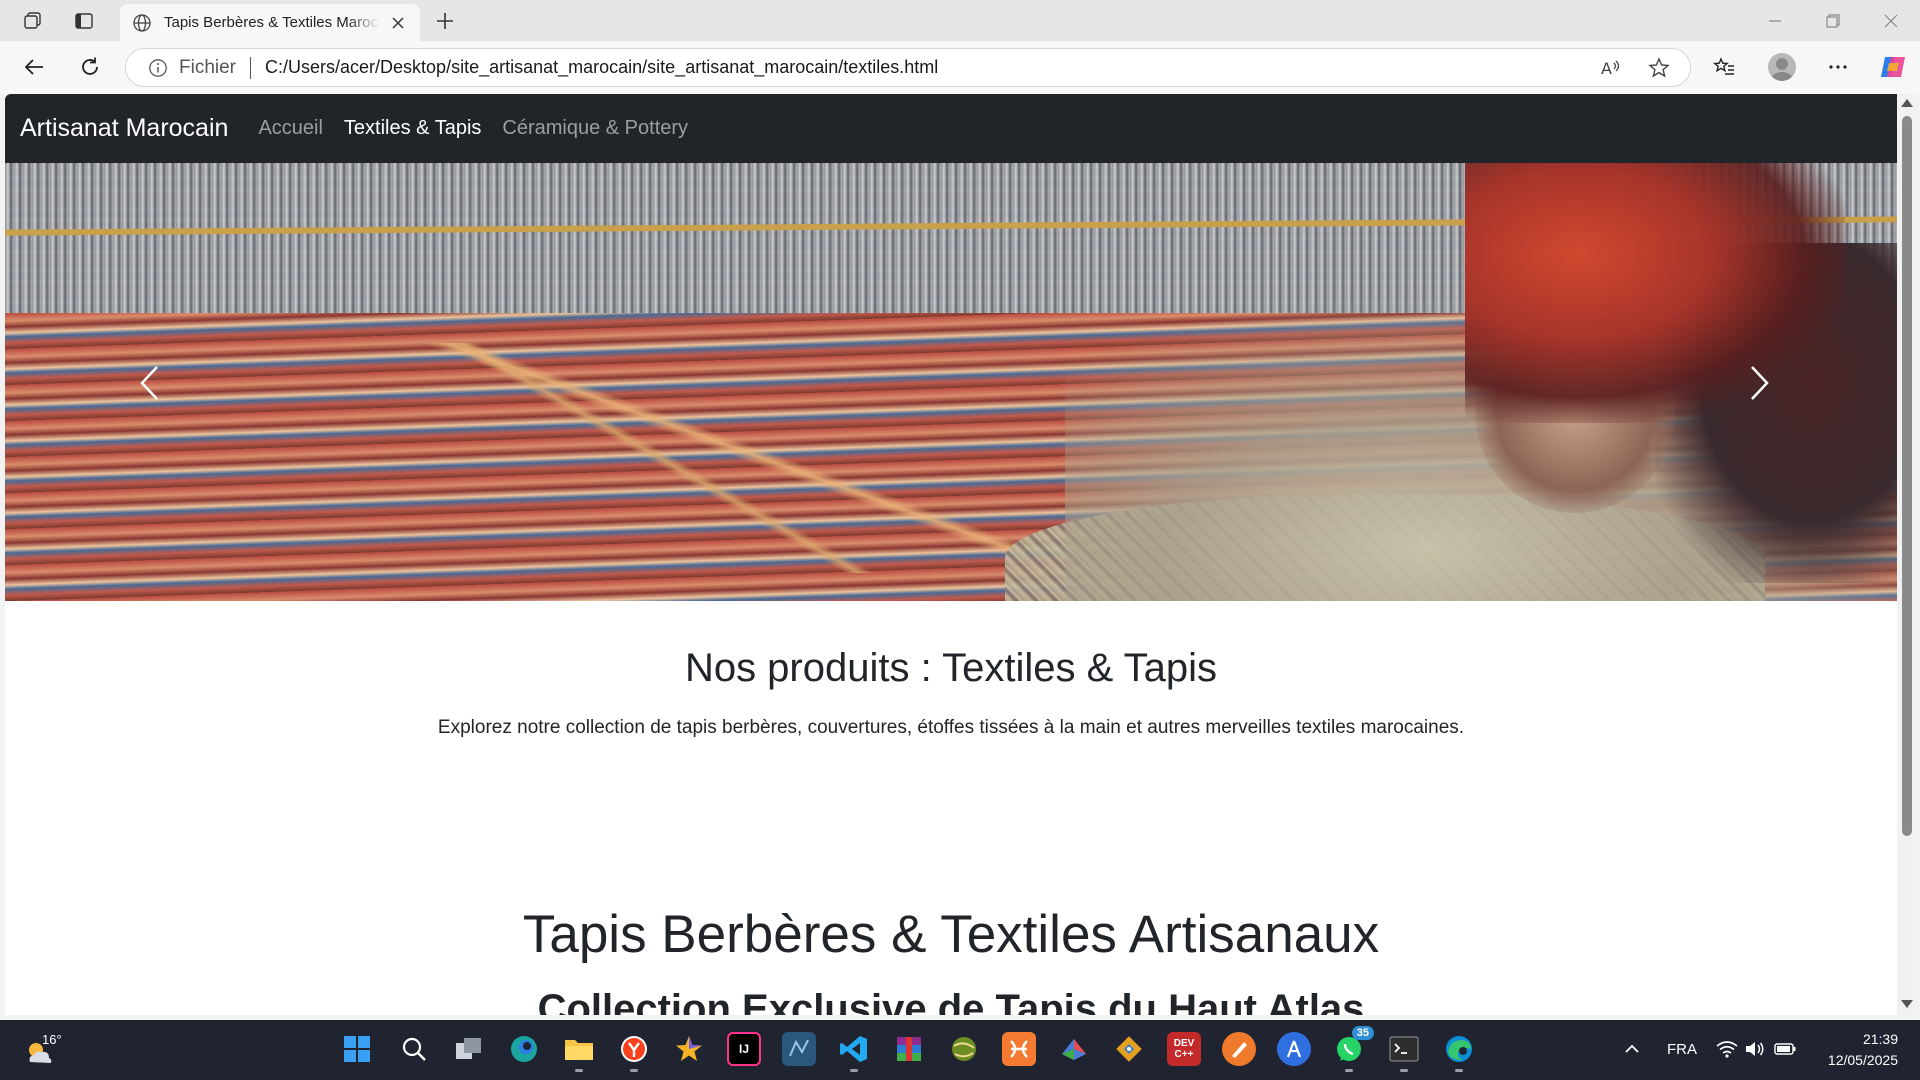  I want to click on terminal-icon, so click(1404, 1052).